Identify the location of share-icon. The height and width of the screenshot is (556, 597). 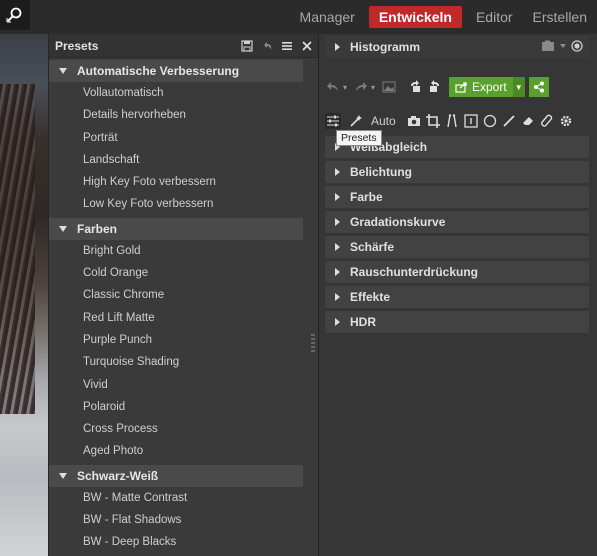
(538, 87).